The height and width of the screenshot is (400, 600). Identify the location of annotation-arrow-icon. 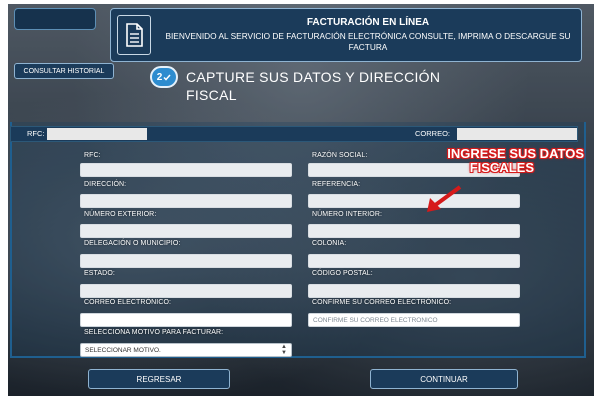
(444, 198).